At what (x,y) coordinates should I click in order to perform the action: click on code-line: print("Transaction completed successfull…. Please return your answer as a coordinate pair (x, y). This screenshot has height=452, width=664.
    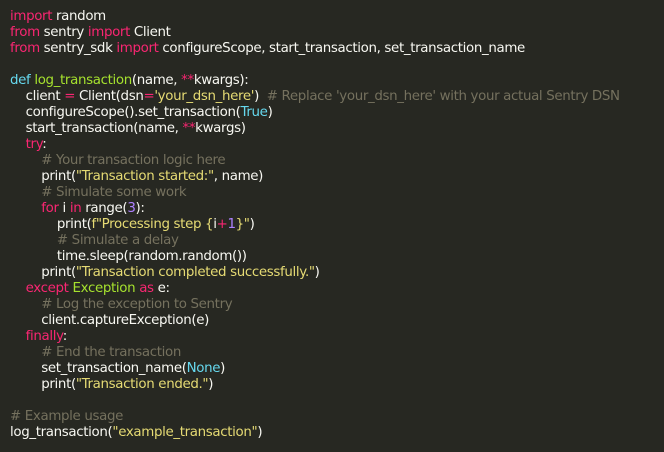
    Looking at the image, I should click on (337, 273).